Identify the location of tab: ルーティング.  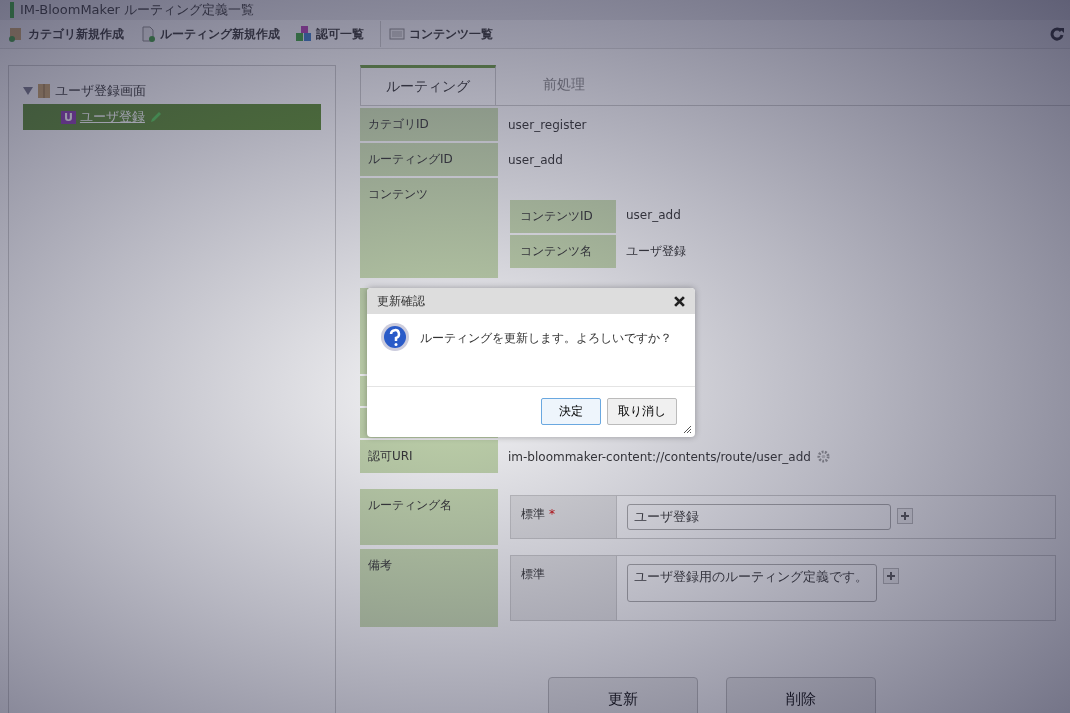
(428, 85).